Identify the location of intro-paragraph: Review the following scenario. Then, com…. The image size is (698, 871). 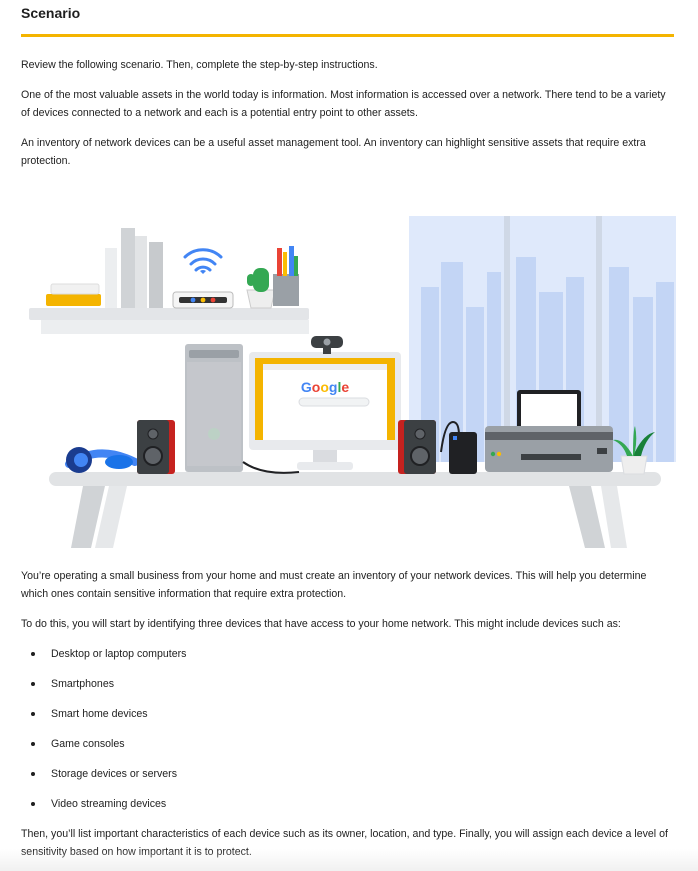
(199, 65).